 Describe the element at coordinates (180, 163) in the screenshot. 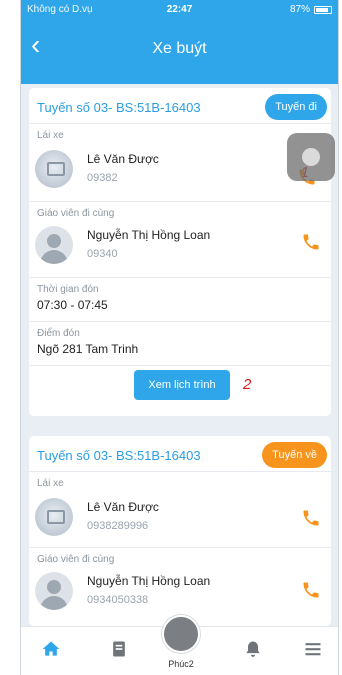

I see `driver-section: Lái xe Lê Văn Được 09382 1` at that location.